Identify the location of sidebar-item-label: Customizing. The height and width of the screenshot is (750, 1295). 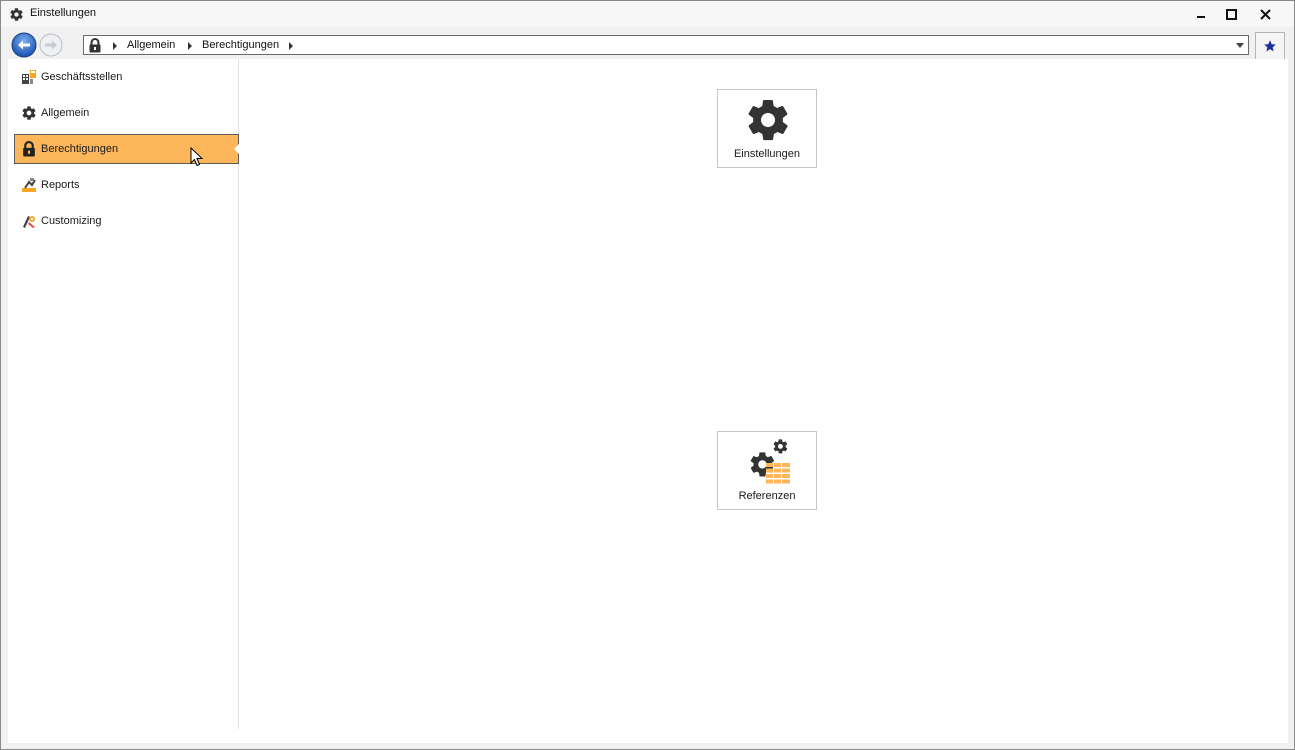
(71, 221).